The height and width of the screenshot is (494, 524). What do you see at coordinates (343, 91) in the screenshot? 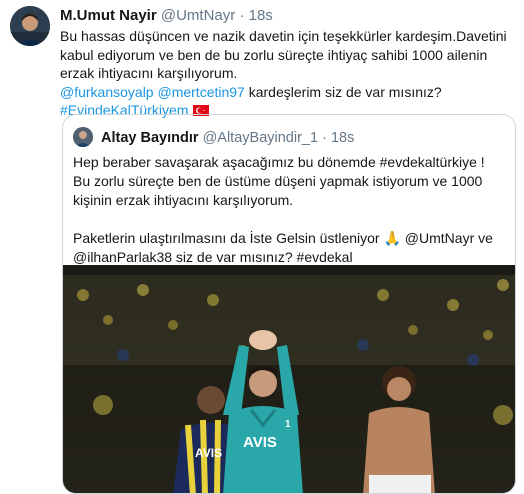
I see `tweet-mention-suffix: kardeşlerim siz de var mısınız?` at bounding box center [343, 91].